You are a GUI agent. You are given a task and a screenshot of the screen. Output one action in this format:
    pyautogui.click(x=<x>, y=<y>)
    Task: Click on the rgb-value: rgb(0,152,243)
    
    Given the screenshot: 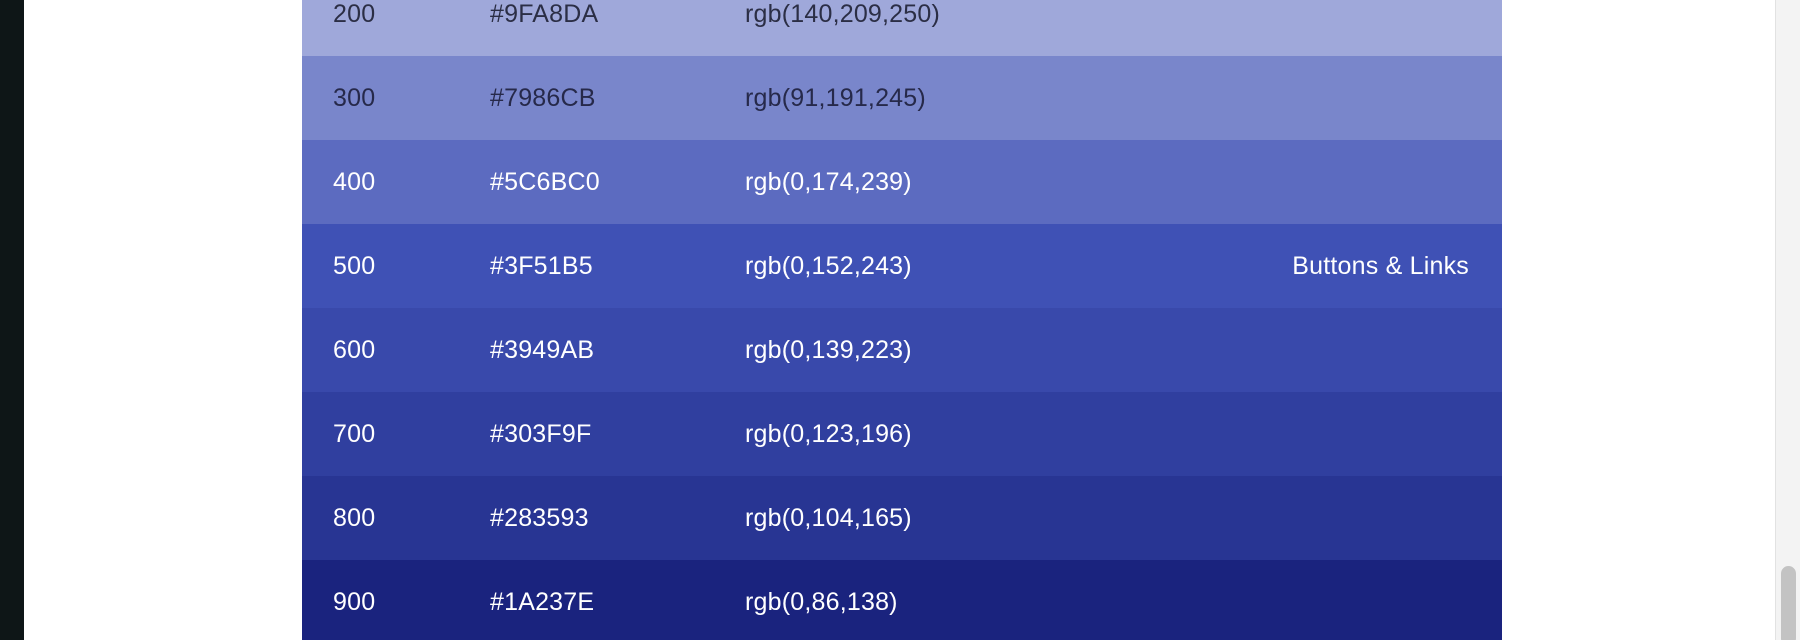 What is the action you would take?
    pyautogui.click(x=828, y=265)
    